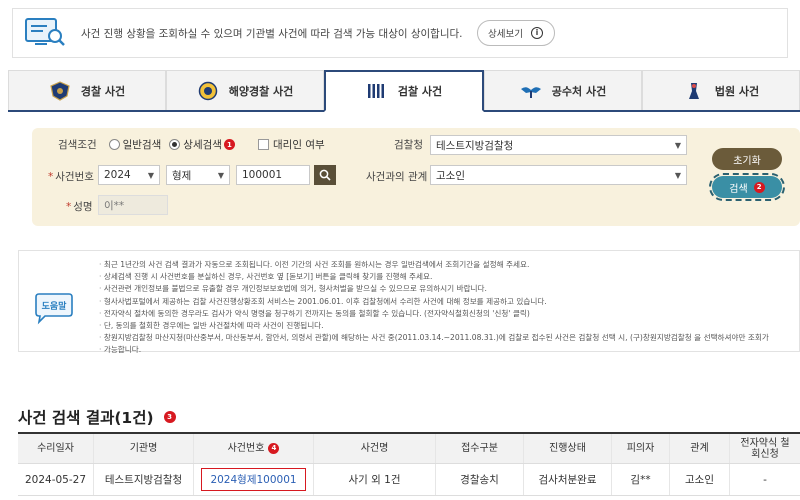  What do you see at coordinates (759, 187) in the screenshot?
I see `step-badge-2: 2` at bounding box center [759, 187].